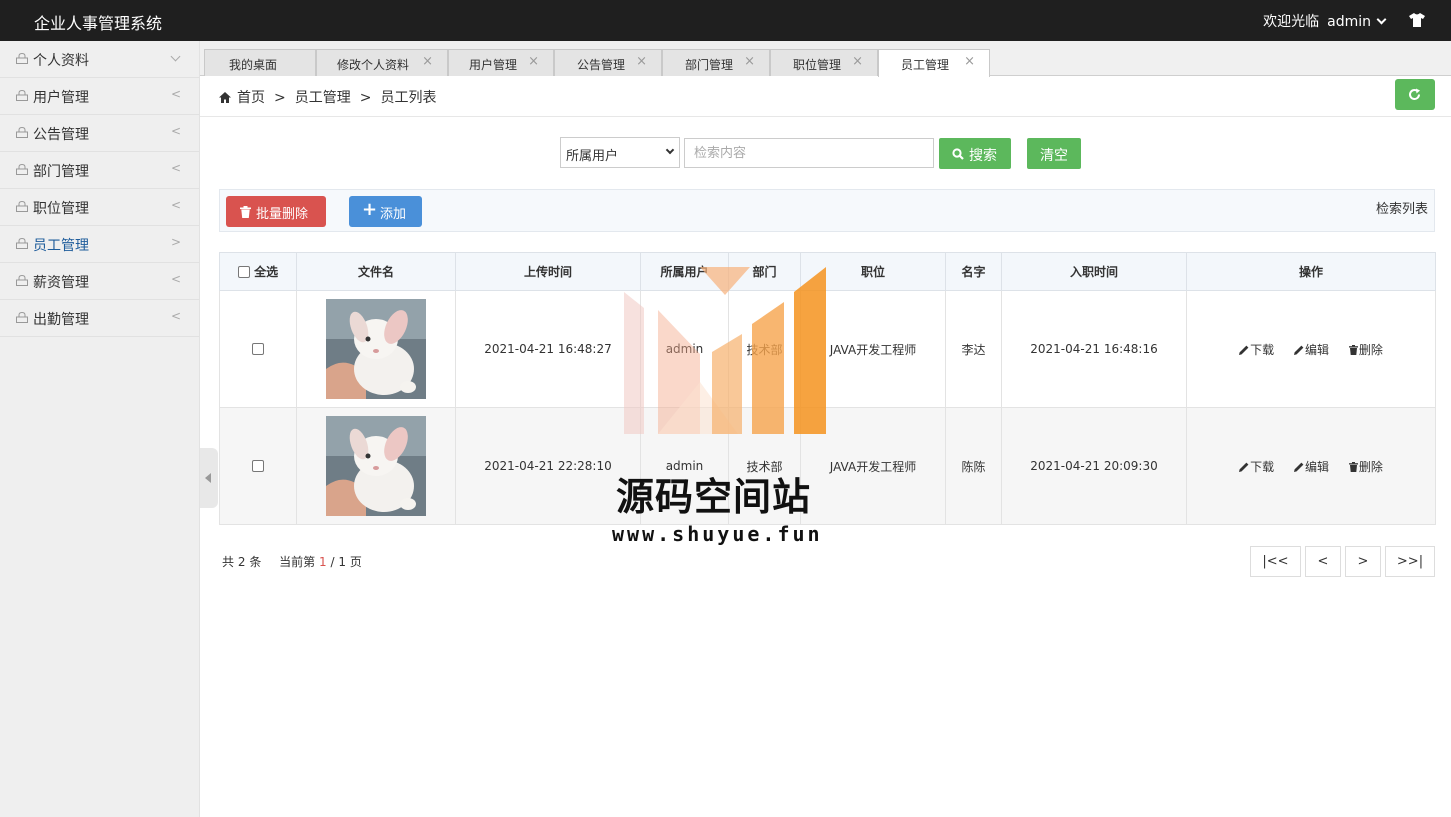 The image size is (1451, 817). I want to click on breadcrumb-level2: 员工列表, so click(408, 98).